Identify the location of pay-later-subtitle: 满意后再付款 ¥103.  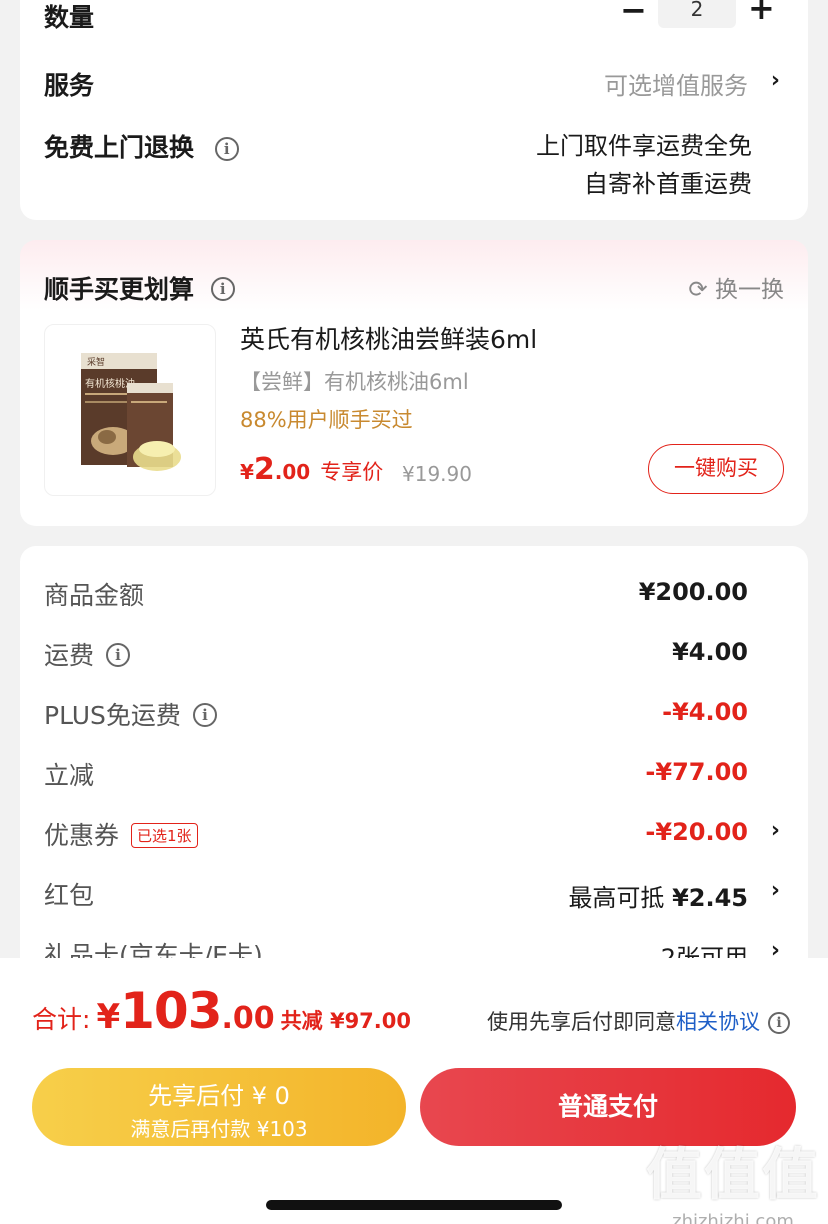
(219, 1129).